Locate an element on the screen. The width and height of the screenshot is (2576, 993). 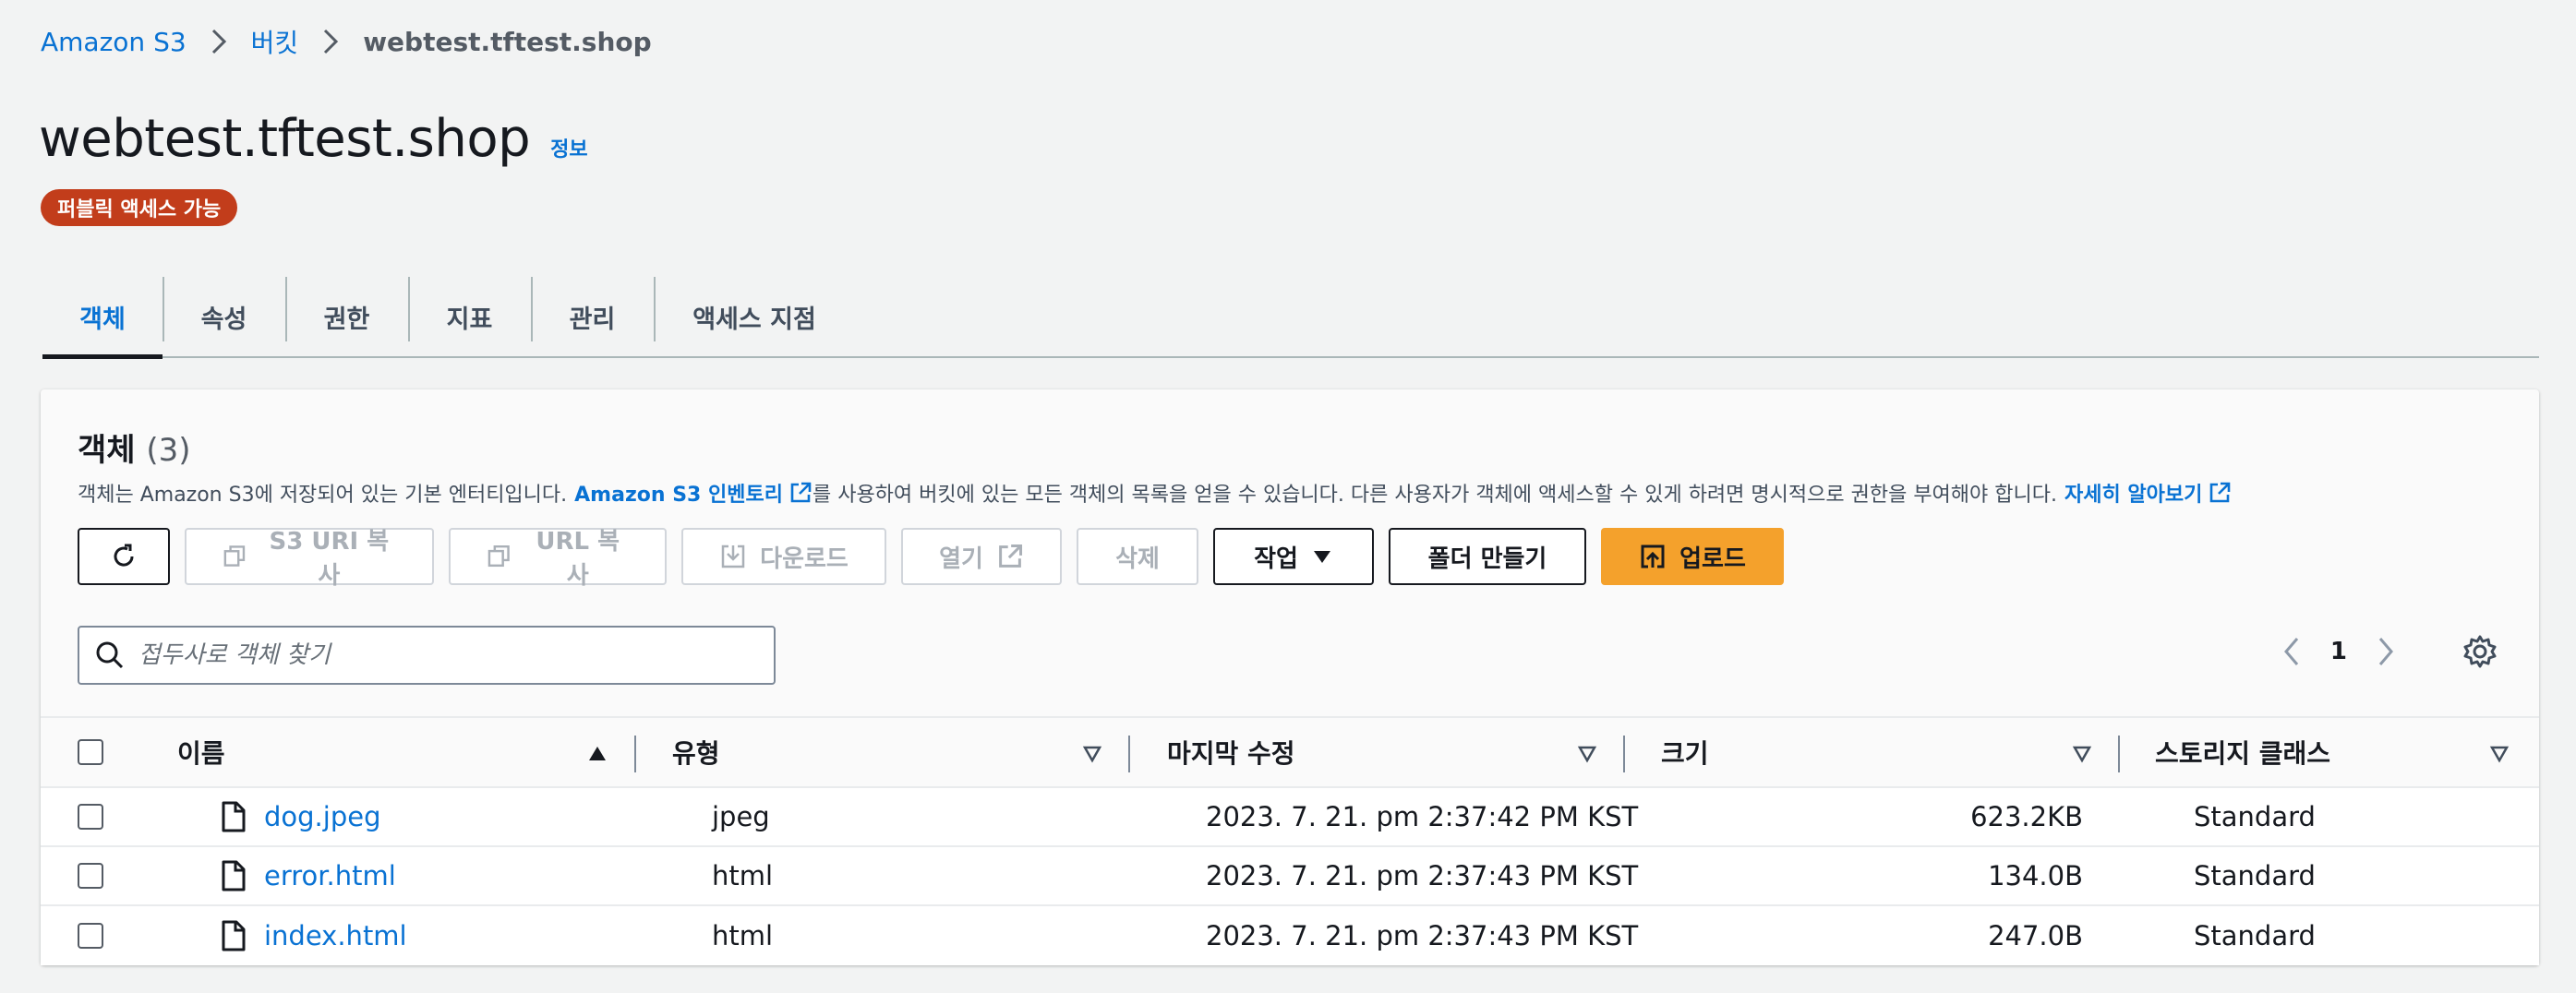
tab-metrics: 지표 is located at coordinates (469, 316).